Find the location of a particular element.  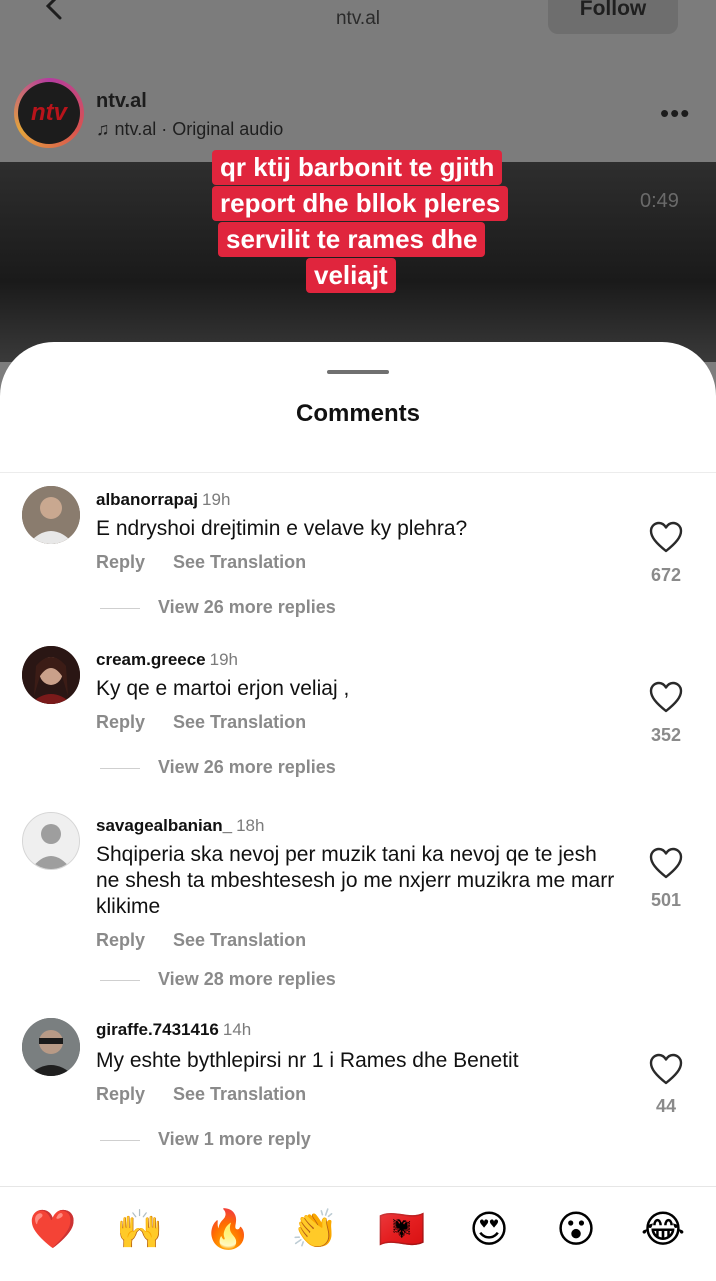

emoji-laughing-button: 😂 is located at coordinates (663, 1230).